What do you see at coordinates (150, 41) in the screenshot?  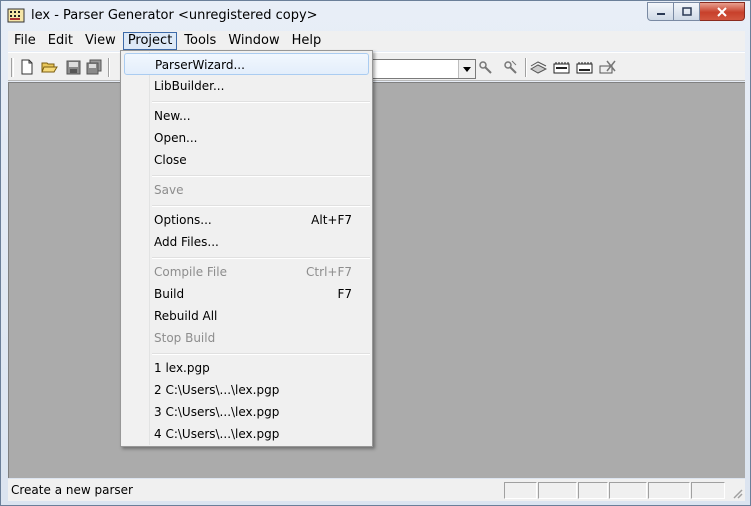 I see `menu-project: Project` at bounding box center [150, 41].